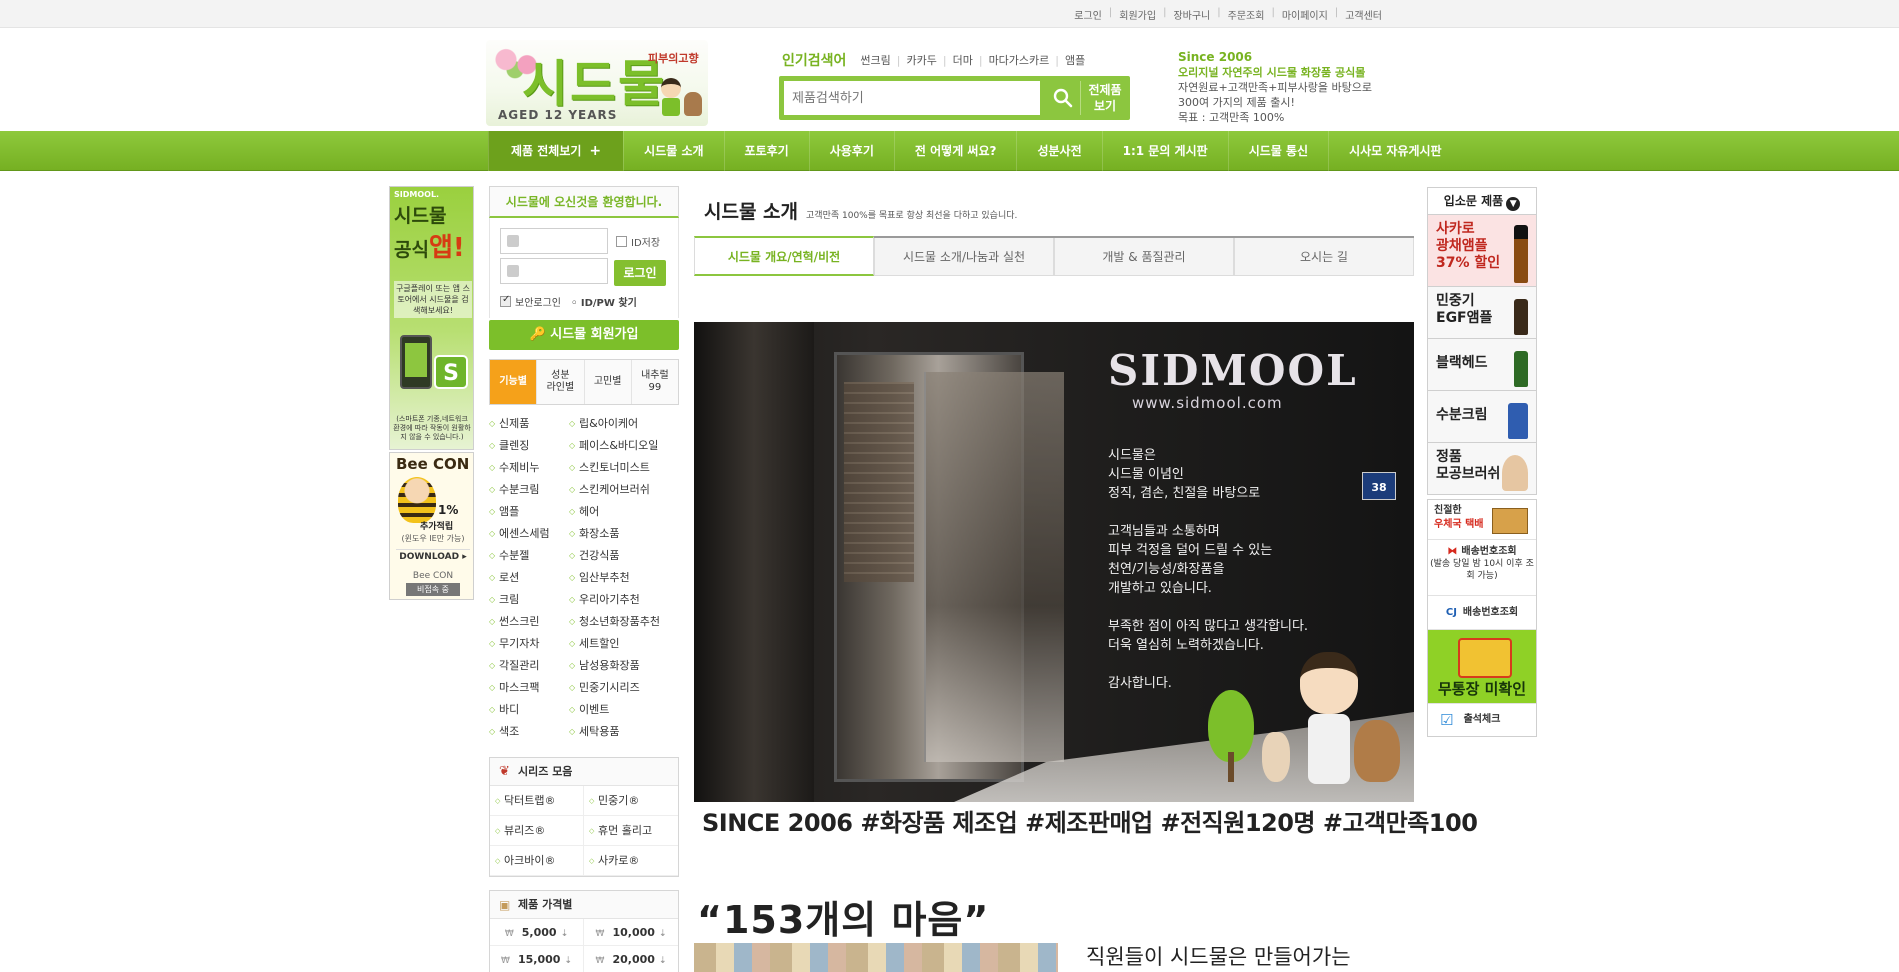 This screenshot has height=972, width=1899. I want to click on cj-tracking-label: 배송번호조회, so click(1490, 612).